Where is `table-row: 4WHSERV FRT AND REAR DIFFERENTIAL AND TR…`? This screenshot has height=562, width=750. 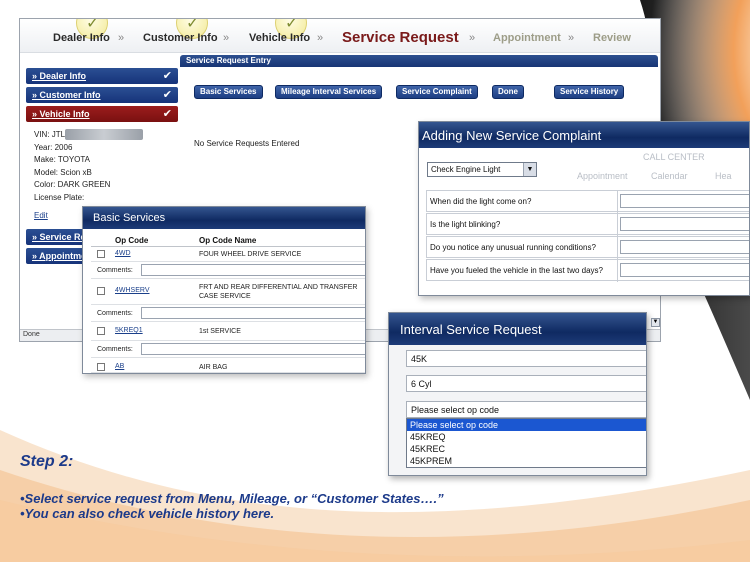
table-row: 4WHSERV FRT AND REAR DIFFERENTIAL AND TR… is located at coordinates (228, 292).